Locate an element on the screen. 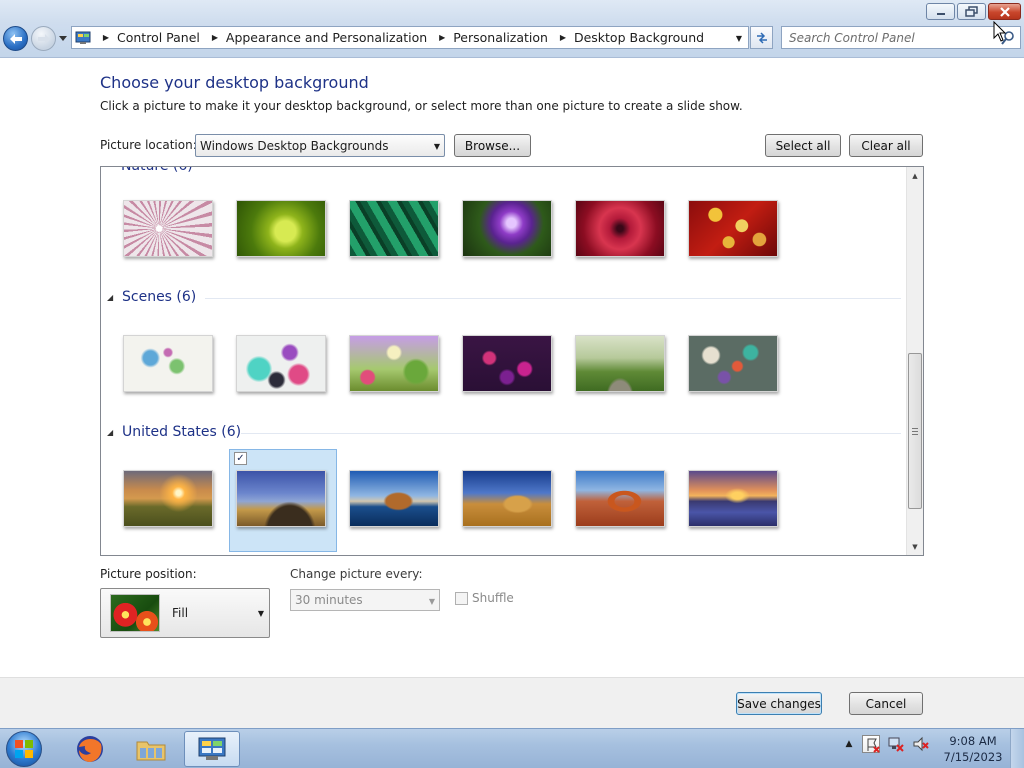  group-title: United States (6) is located at coordinates (182, 432).